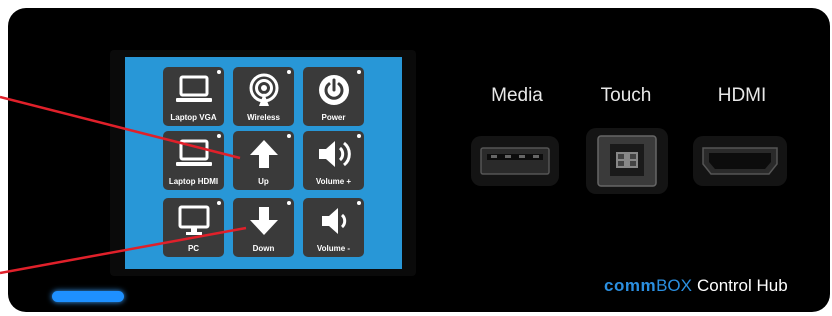 The height and width of the screenshot is (316, 832). What do you see at coordinates (120, 127) in the screenshot?
I see `pointer-line-up` at bounding box center [120, 127].